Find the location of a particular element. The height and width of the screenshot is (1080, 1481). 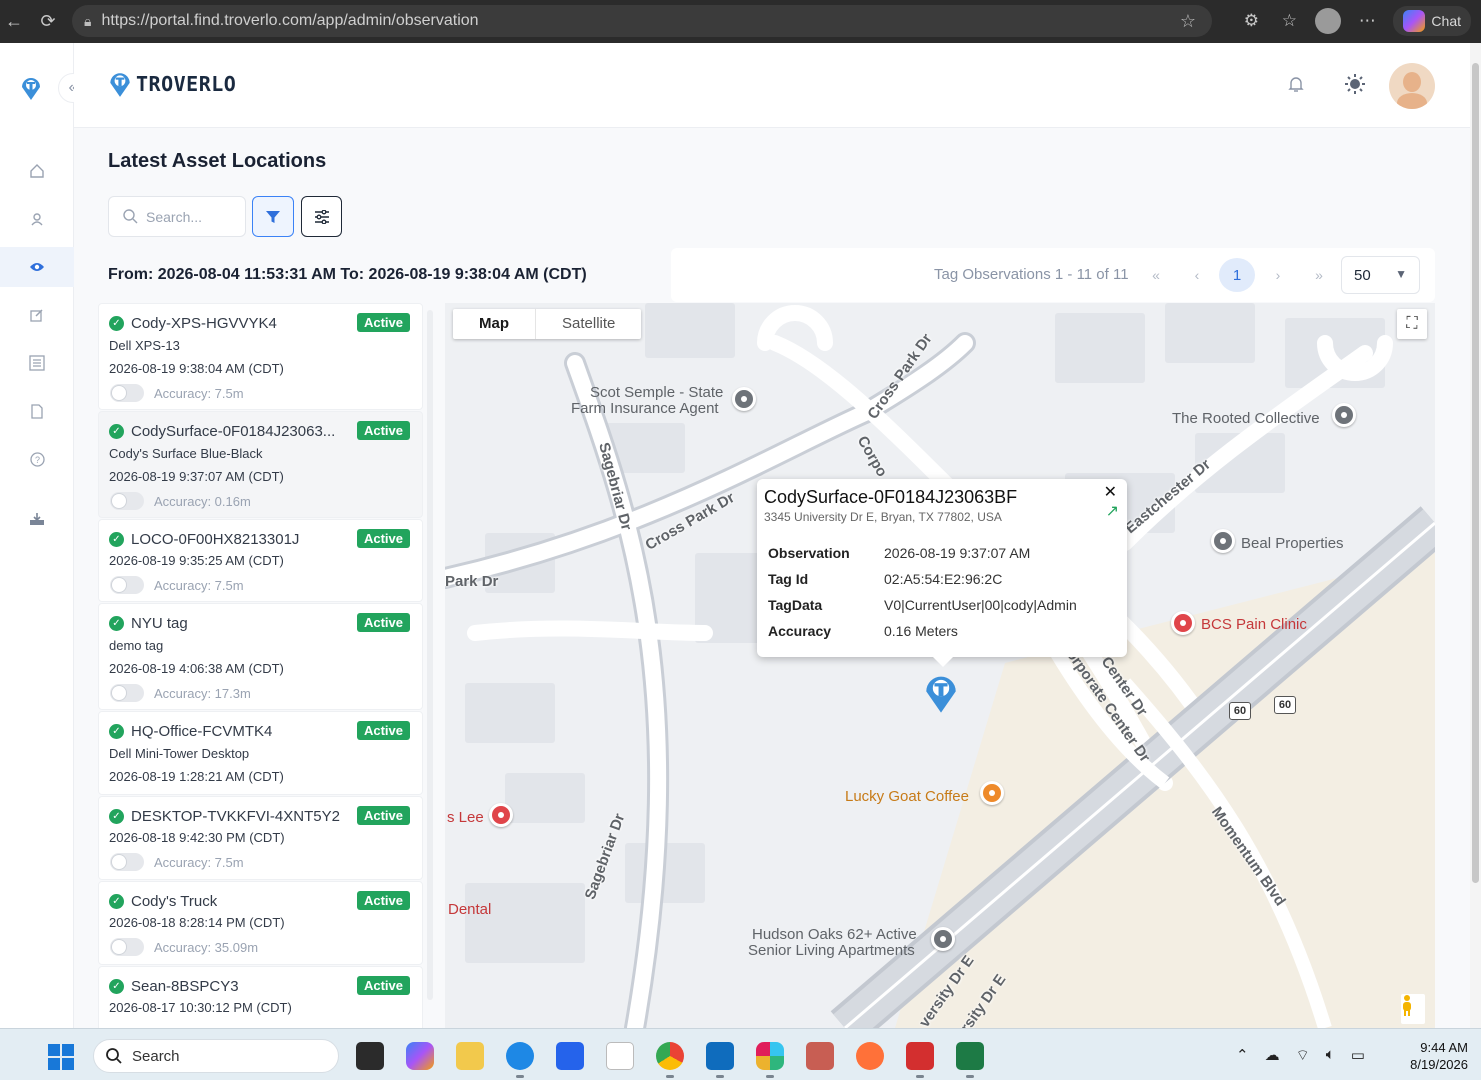

fullscreen-icon: ⛶ is located at coordinates (1412, 324).